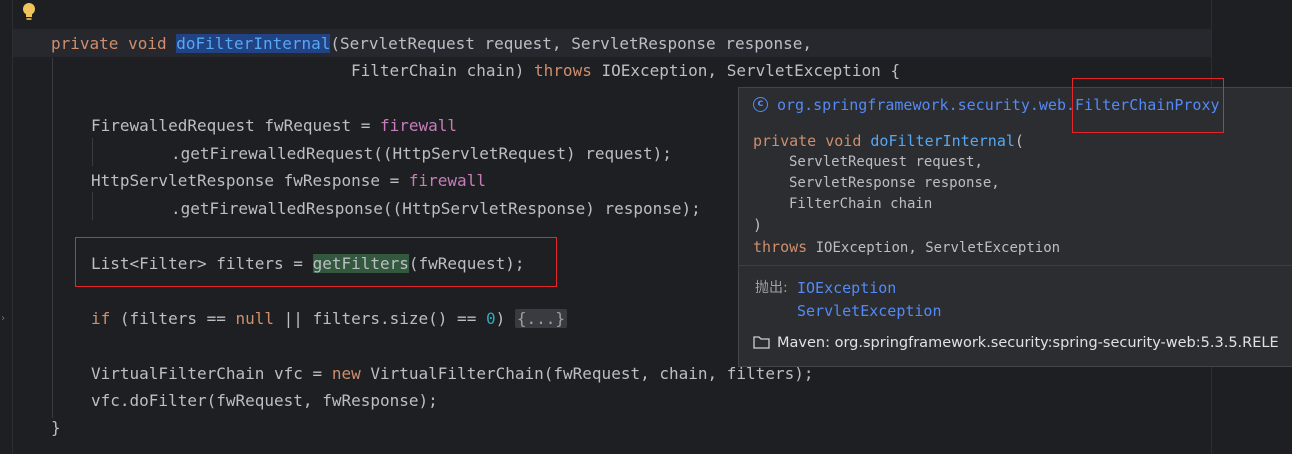 The height and width of the screenshot is (454, 1292). What do you see at coordinates (505, 318) in the screenshot?
I see `code-text: )` at bounding box center [505, 318].